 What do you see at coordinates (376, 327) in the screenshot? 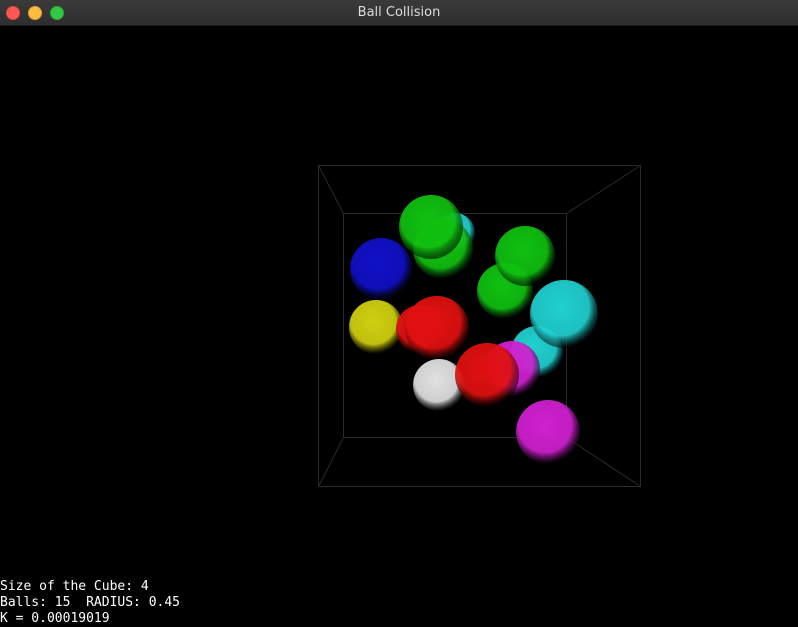
I see `ball-yellow` at bounding box center [376, 327].